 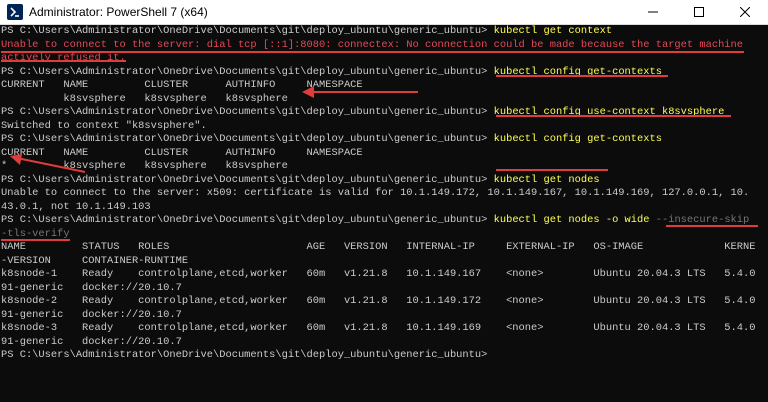 I want to click on command-flag: -tls-verify, so click(x=35, y=233).